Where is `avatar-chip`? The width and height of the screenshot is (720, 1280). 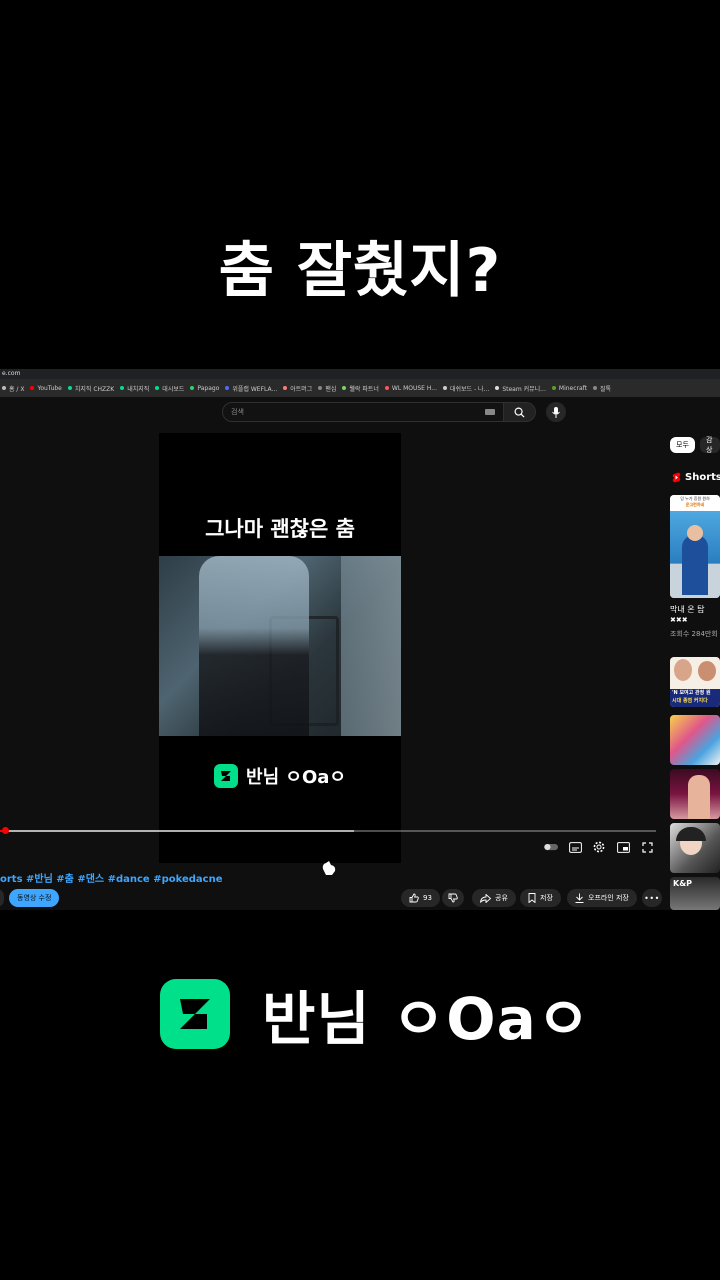 avatar-chip is located at coordinates (2, 898).